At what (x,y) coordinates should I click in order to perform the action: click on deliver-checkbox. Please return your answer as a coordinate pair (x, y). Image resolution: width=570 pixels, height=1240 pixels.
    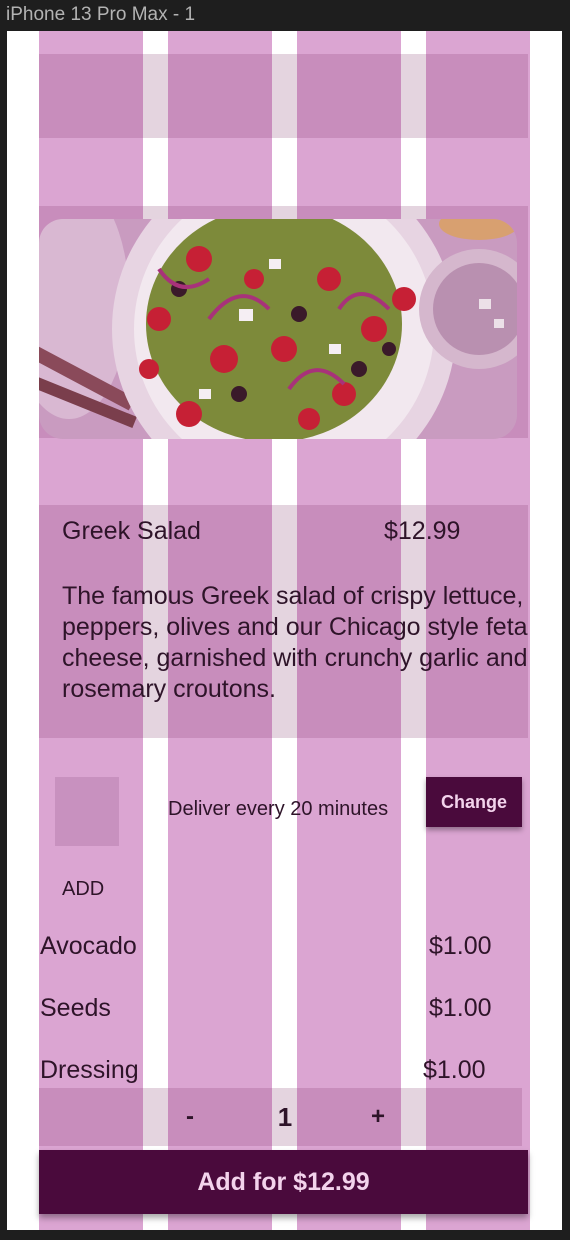
    Looking at the image, I should click on (87, 811).